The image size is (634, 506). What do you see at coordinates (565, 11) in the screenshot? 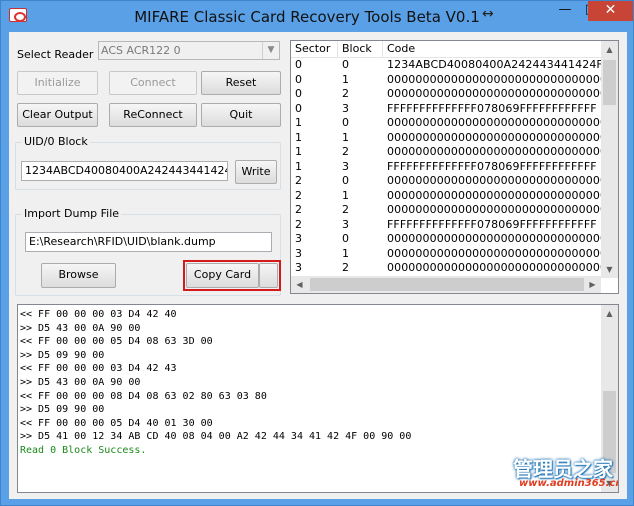
I see `minimize-button: —` at bounding box center [565, 11].